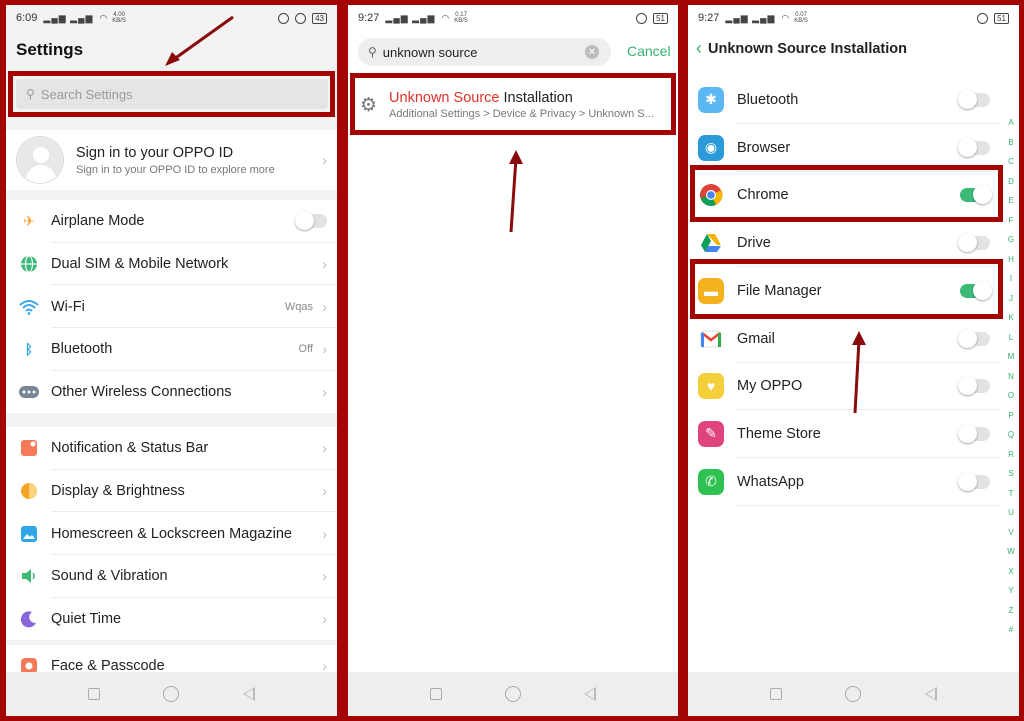 Image resolution: width=1024 pixels, height=721 pixels. What do you see at coordinates (199, 40) in the screenshot?
I see `arrow-to-search` at bounding box center [199, 40].